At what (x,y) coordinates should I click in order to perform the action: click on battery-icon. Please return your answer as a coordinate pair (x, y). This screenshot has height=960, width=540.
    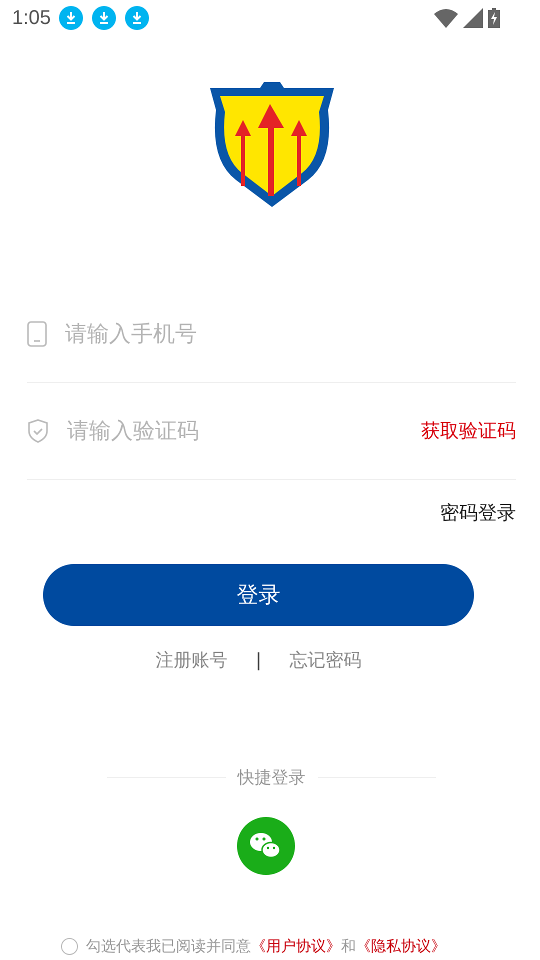
    Looking at the image, I should click on (494, 18).